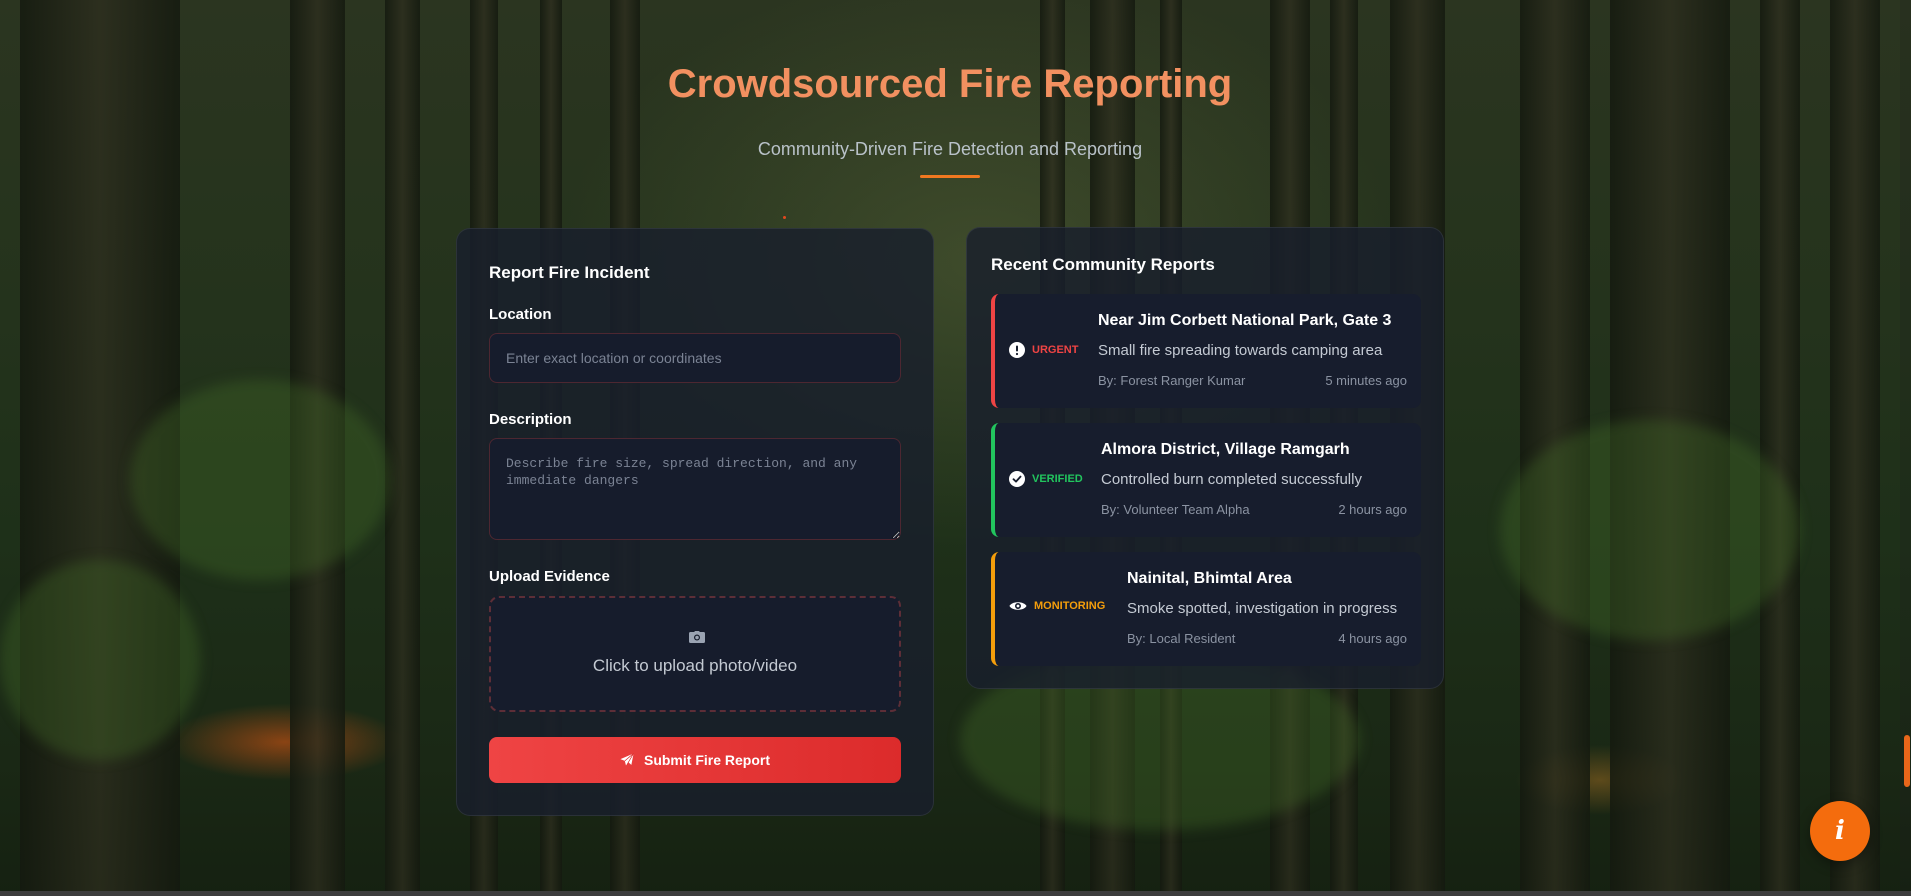 The width and height of the screenshot is (1911, 896). What do you see at coordinates (1372, 509) in the screenshot?
I see `report-time: 2 hours ago` at bounding box center [1372, 509].